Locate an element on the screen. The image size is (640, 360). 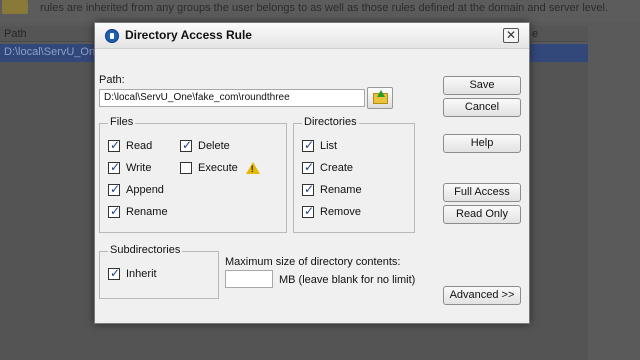
advanced-button: Advanced >> is located at coordinates (482, 295).